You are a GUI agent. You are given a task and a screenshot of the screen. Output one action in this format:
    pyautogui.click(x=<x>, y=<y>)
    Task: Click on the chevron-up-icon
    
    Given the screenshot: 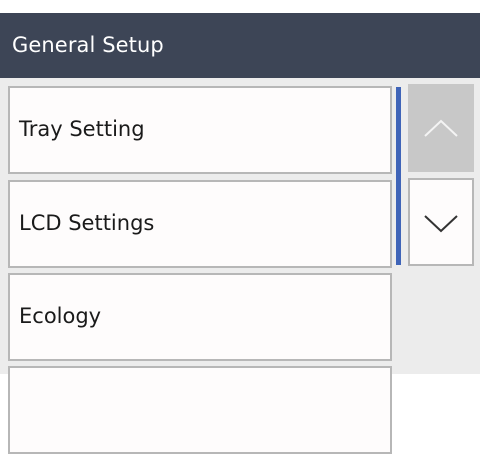 What is the action you would take?
    pyautogui.click(x=441, y=128)
    